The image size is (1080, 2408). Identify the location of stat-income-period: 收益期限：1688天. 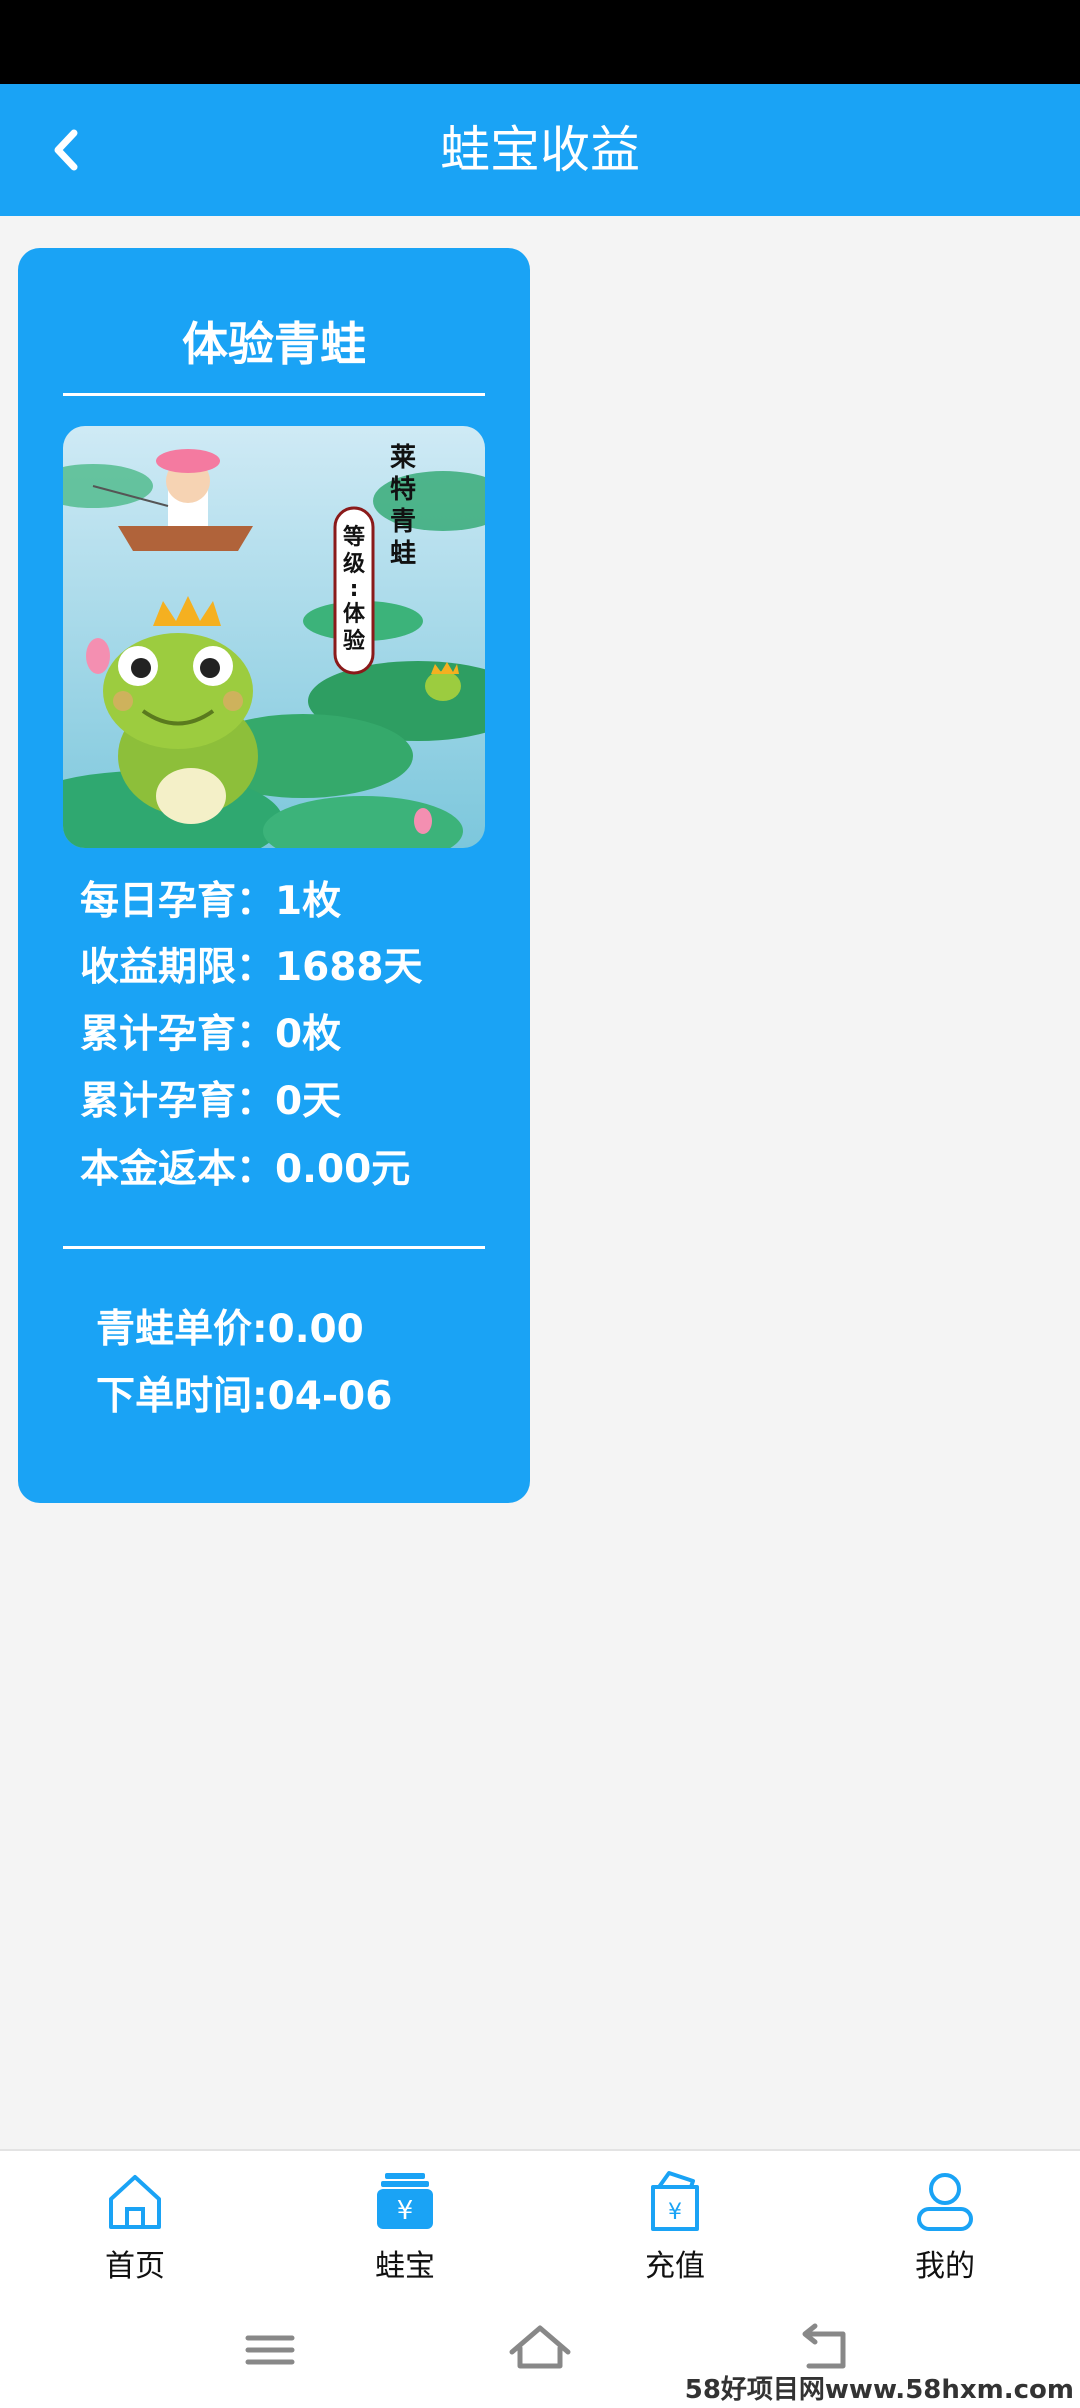
(251, 964).